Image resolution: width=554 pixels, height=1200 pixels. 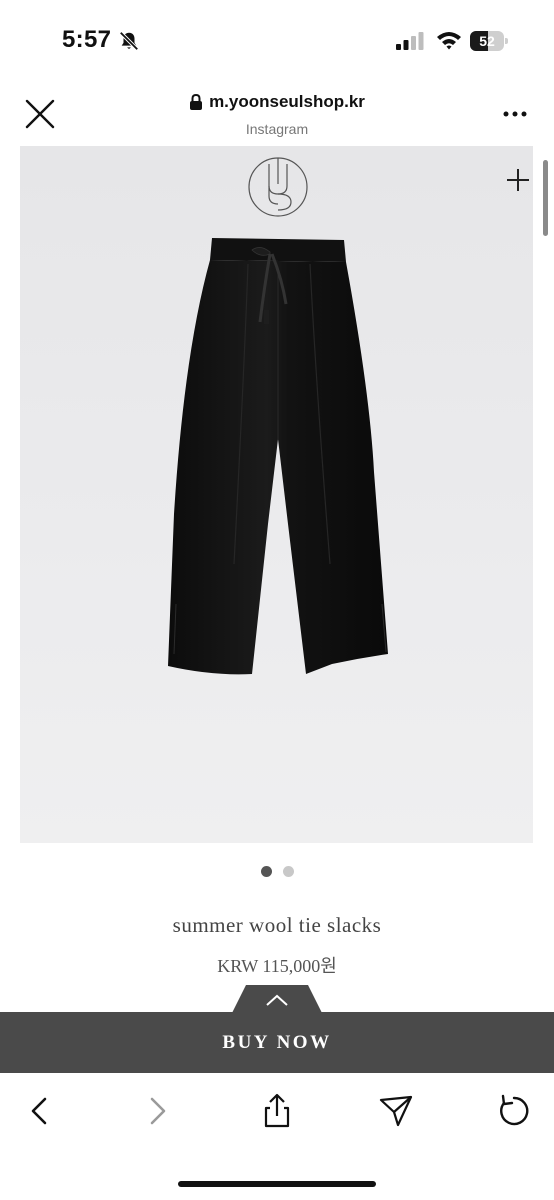 What do you see at coordinates (278, 187) in the screenshot?
I see `brand-logo` at bounding box center [278, 187].